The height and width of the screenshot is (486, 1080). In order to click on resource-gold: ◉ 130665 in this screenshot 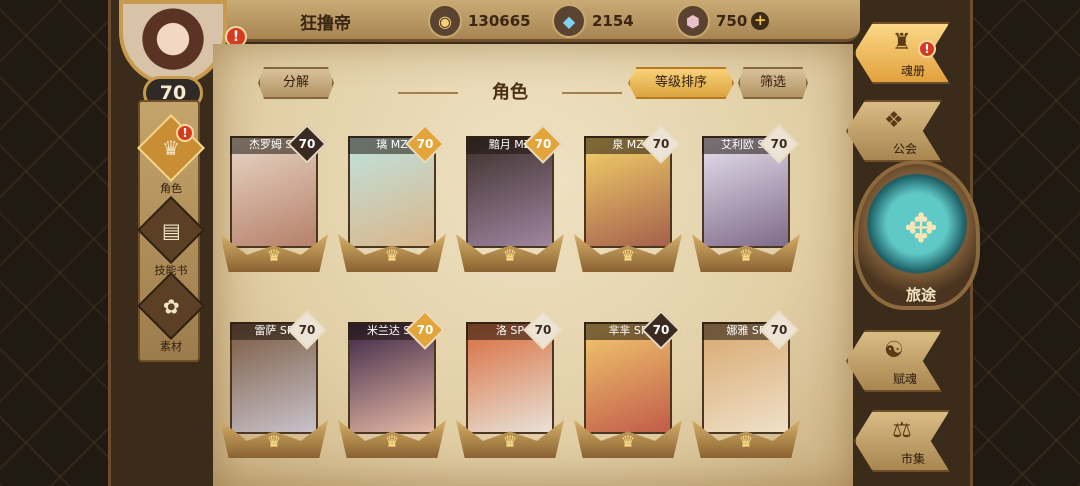, I will do `click(479, 21)`.